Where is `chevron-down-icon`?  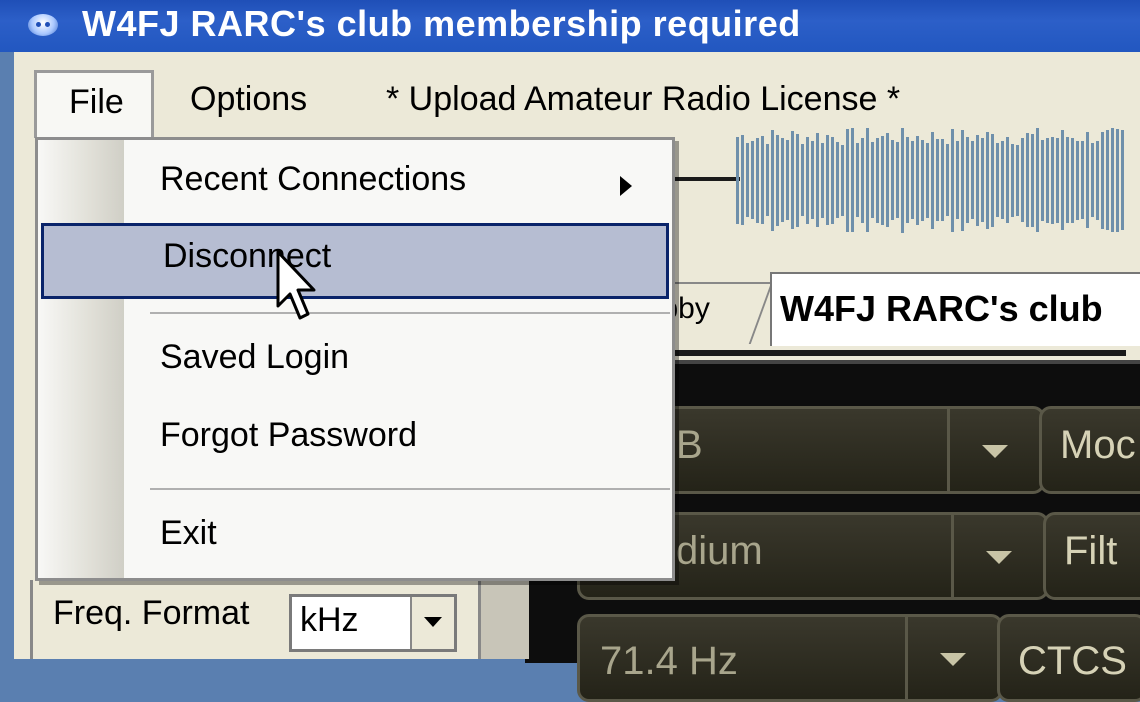
chevron-down-icon is located at coordinates (432, 623).